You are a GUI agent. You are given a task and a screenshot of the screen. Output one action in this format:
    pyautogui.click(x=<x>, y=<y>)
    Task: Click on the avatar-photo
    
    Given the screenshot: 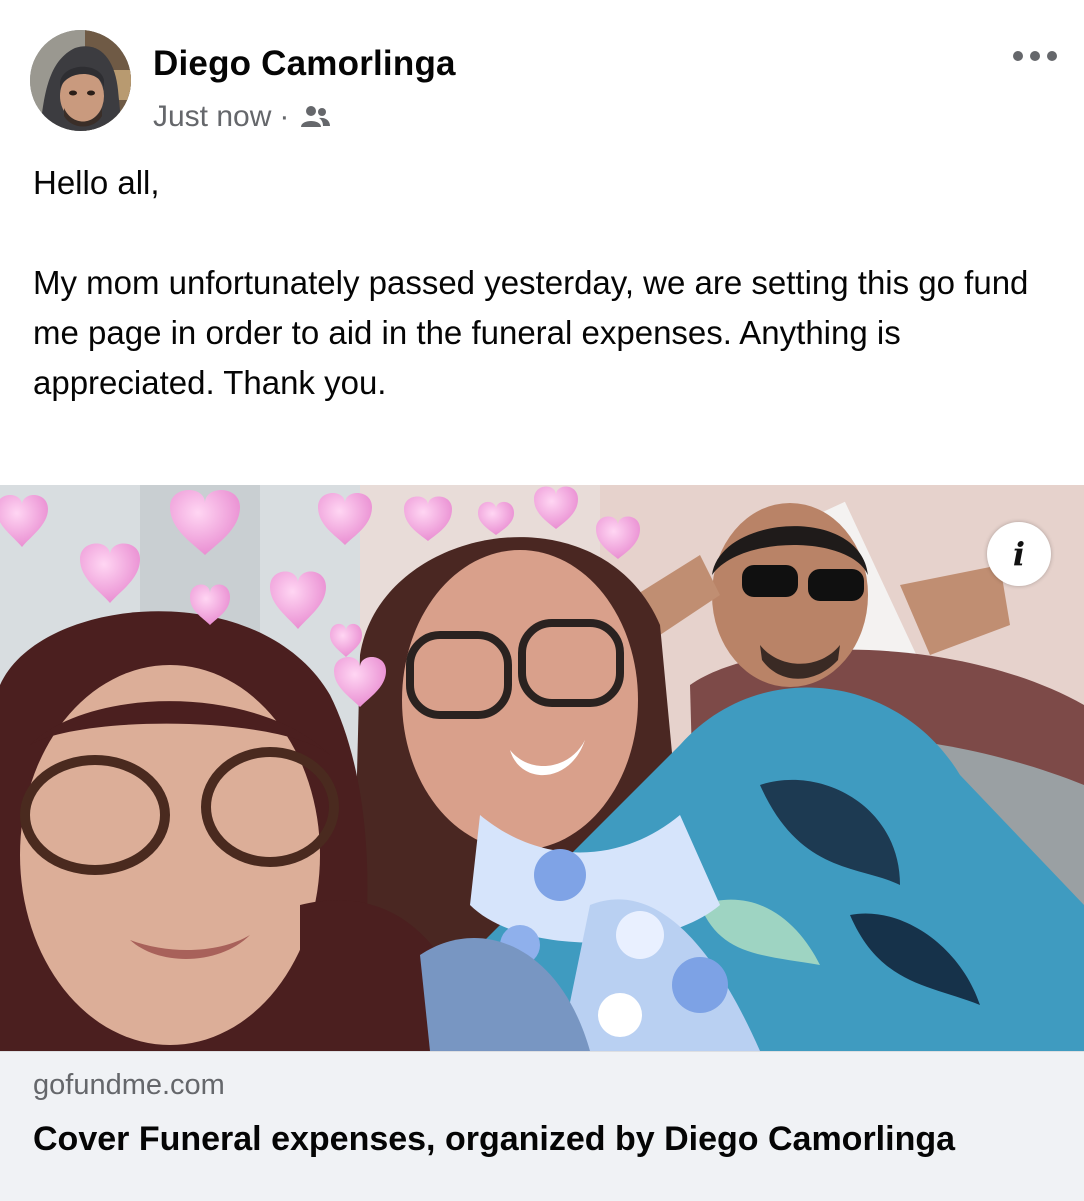 What is the action you would take?
    pyautogui.click(x=80, y=80)
    